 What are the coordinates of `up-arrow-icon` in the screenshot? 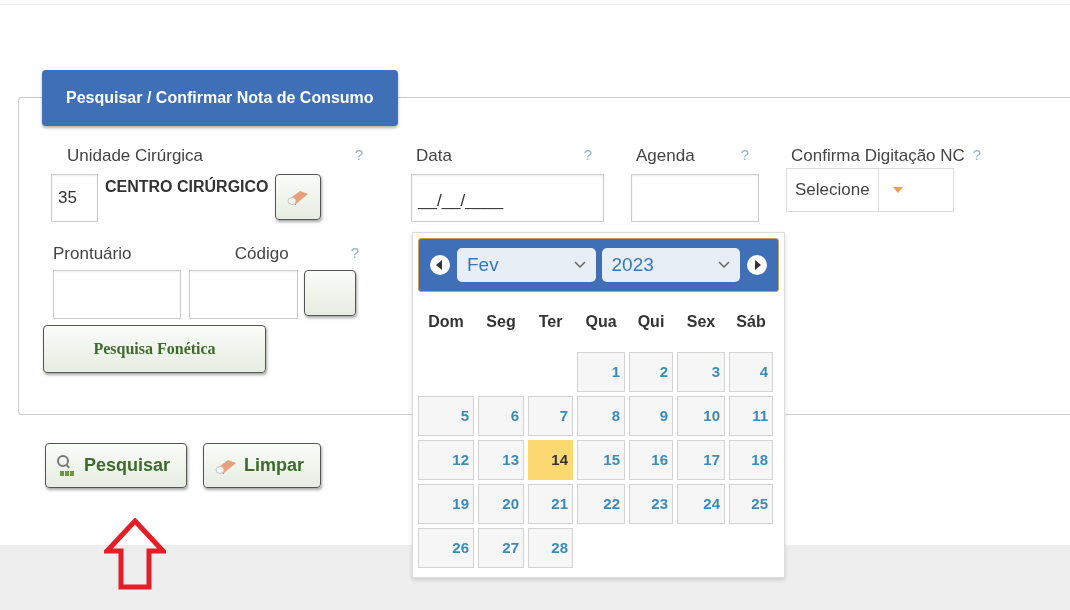 It's located at (135, 554).